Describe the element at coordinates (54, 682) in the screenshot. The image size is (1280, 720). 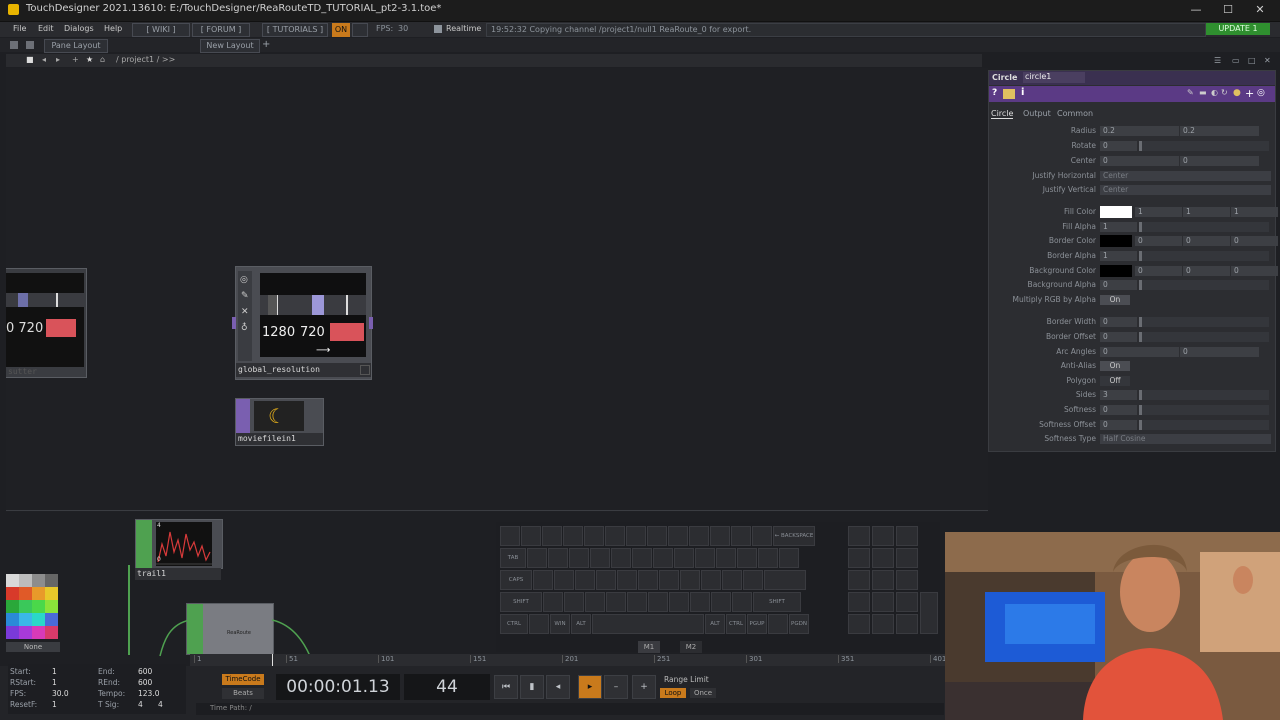
I see `rstart-value: 1` at that location.